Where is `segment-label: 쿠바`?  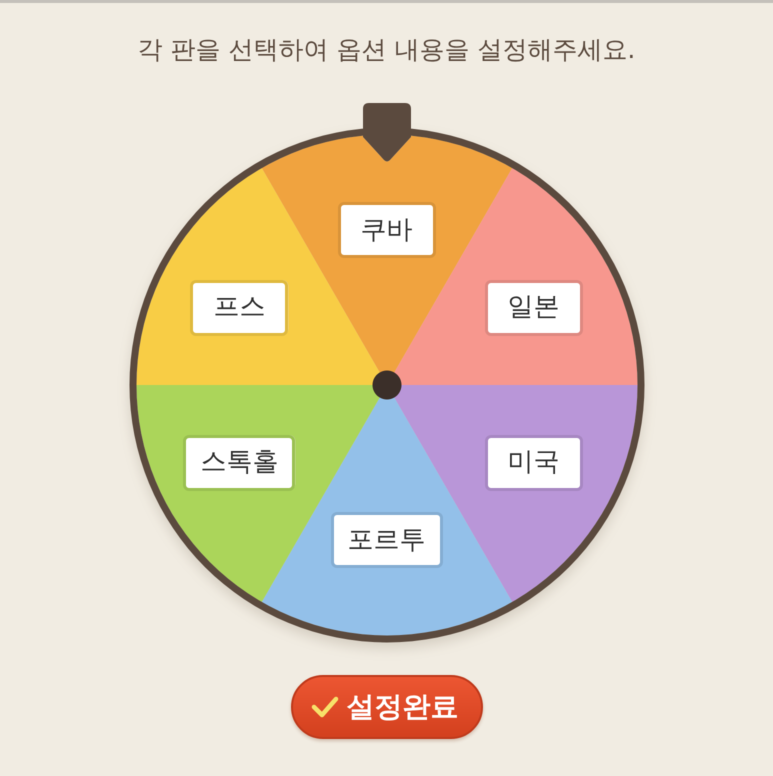 segment-label: 쿠바 is located at coordinates (387, 230).